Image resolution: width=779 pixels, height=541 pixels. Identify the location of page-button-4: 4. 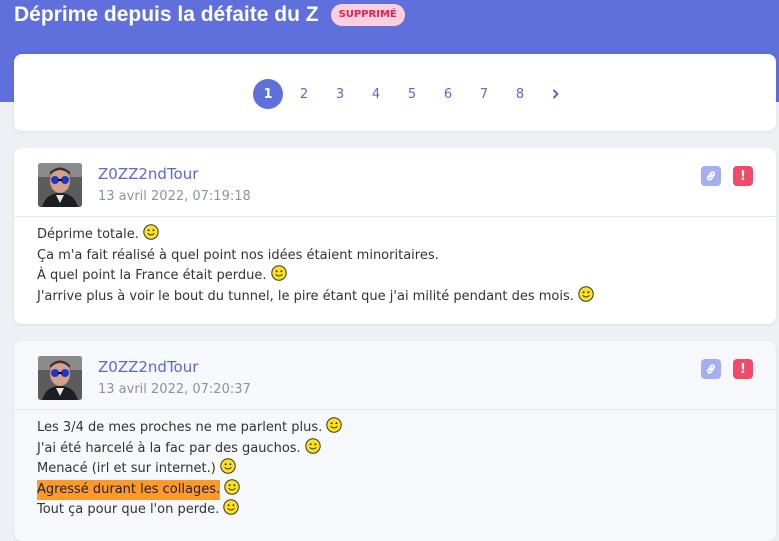
(376, 94).